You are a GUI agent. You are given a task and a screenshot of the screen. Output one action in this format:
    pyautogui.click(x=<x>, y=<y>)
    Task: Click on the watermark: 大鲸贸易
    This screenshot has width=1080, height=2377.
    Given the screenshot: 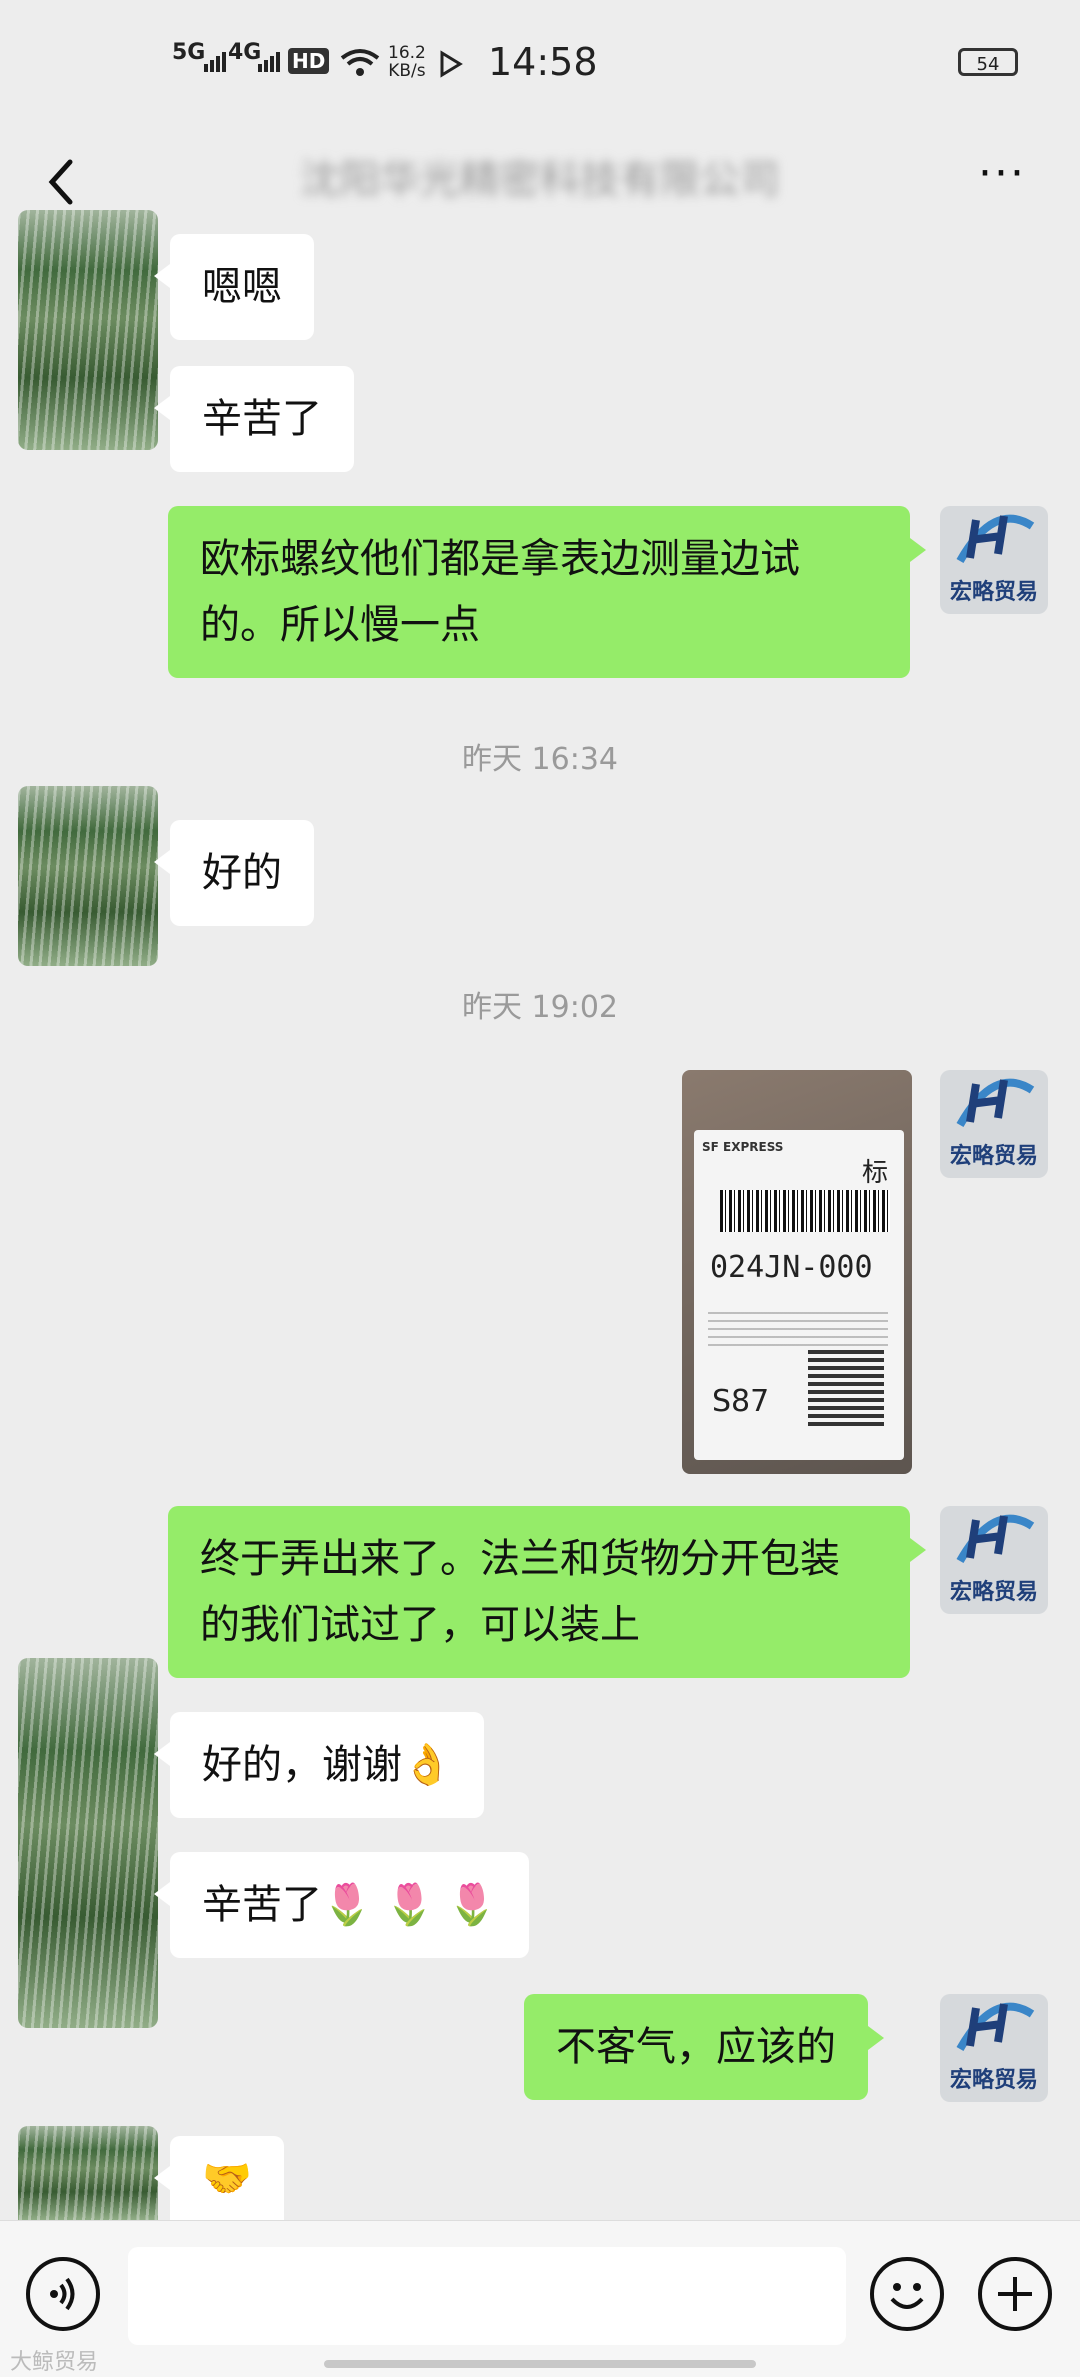 What is the action you would take?
    pyautogui.click(x=54, y=2362)
    